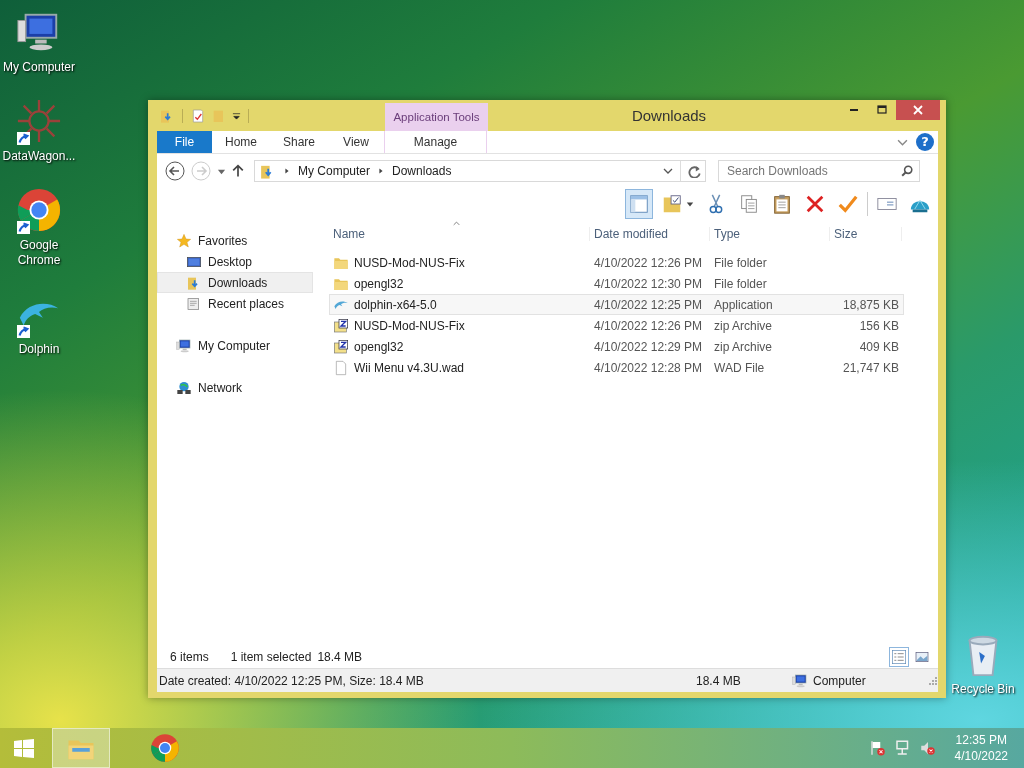  What do you see at coordinates (395, 304) in the screenshot?
I see `file-name: dolphin-x64-5.0` at bounding box center [395, 304].